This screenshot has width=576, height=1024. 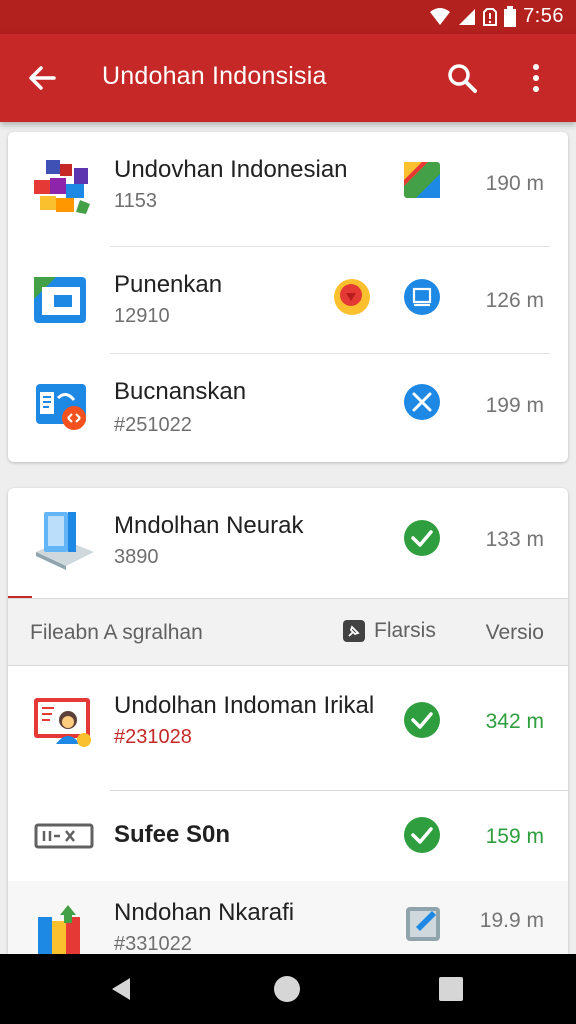 What do you see at coordinates (180, 391) in the screenshot?
I see `item-title: Bucnanskan` at bounding box center [180, 391].